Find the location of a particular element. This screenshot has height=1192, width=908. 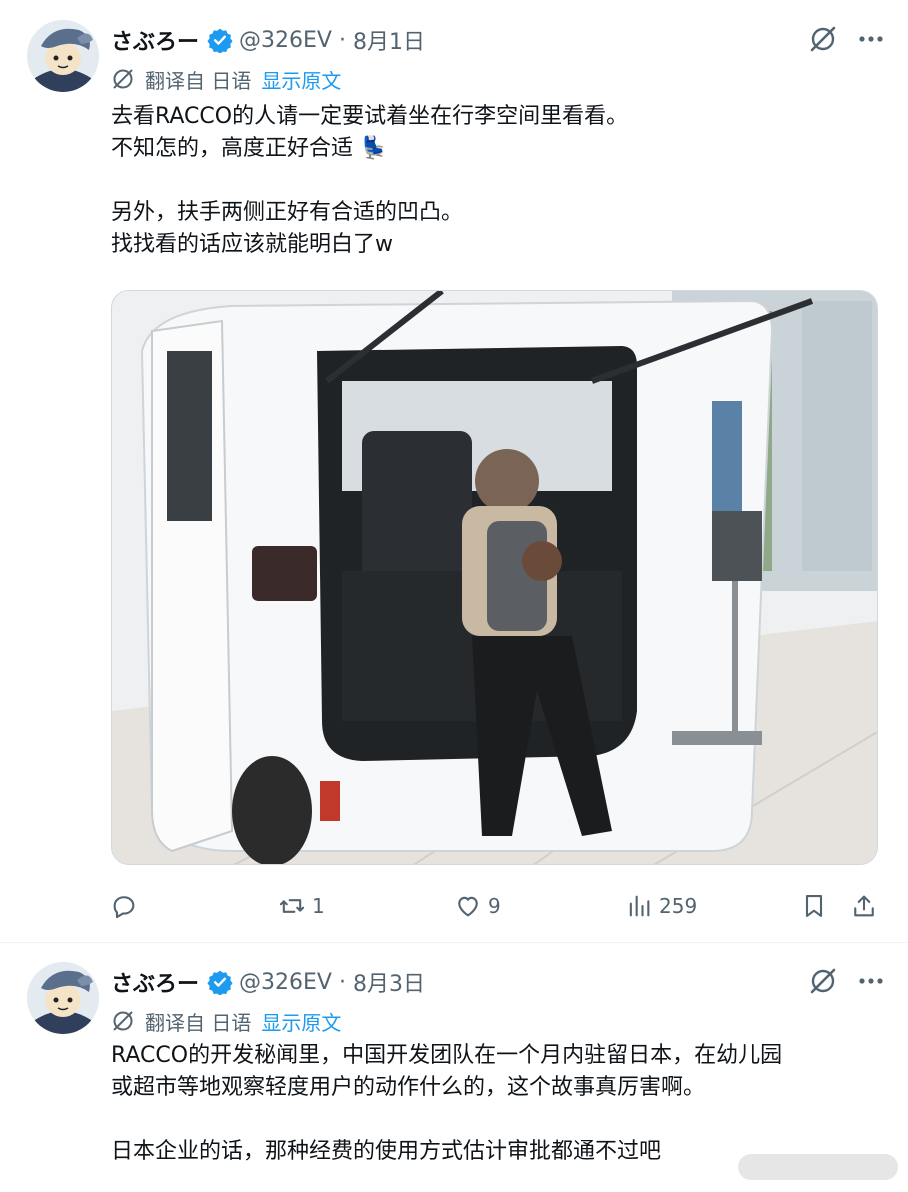

watermark is located at coordinates (818, 1167).